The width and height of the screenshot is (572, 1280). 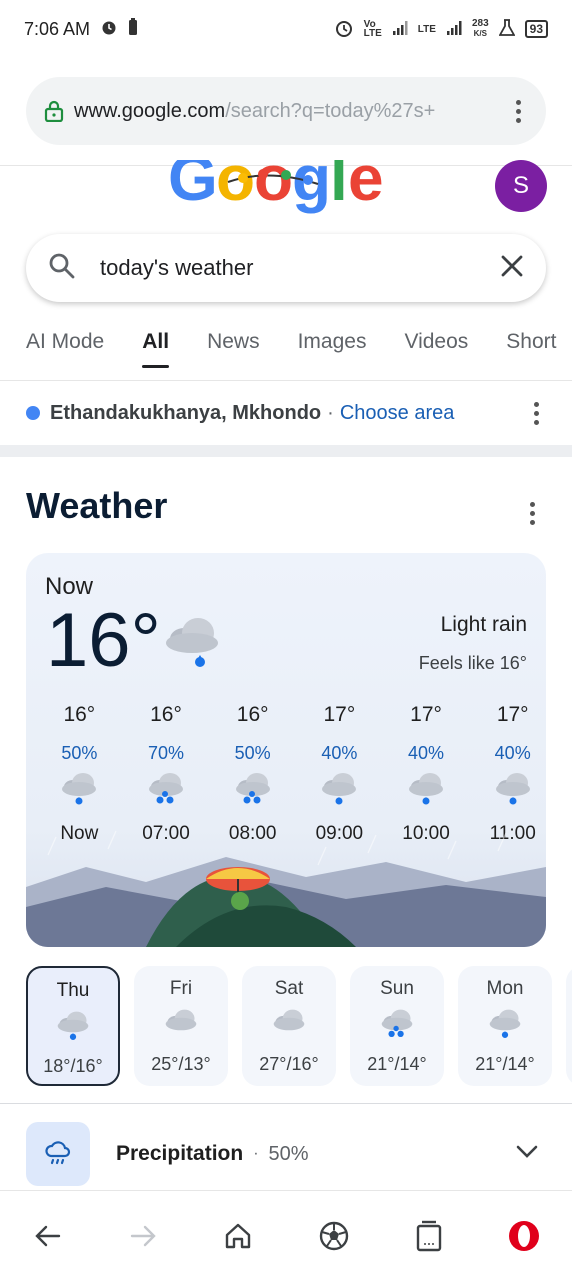 I want to click on home-icon, so click(x=238, y=1235).